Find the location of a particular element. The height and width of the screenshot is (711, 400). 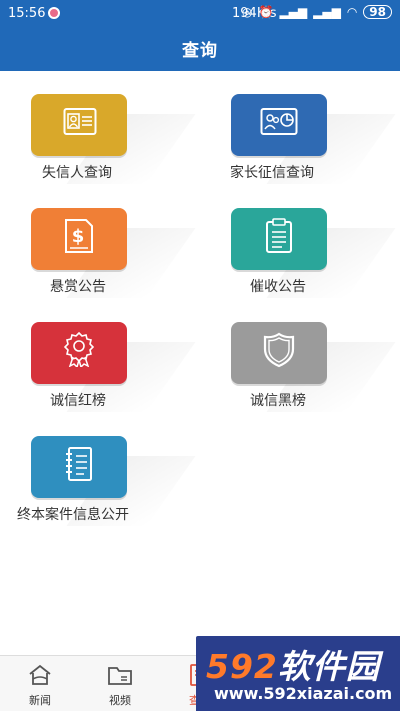

tile-bounty-notice: $ 悬赏公告 is located at coordinates (100, 262).